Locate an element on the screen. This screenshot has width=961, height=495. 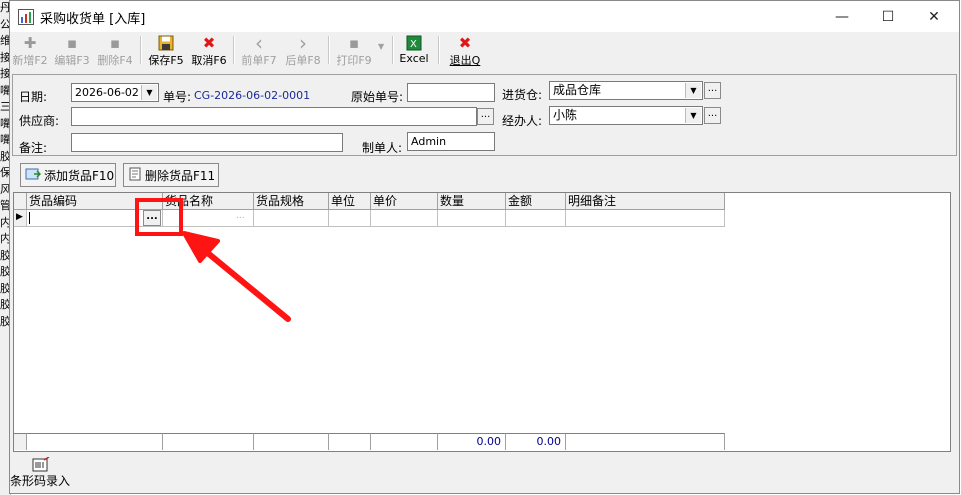
warehouse-select: 成品仓库 ▼ is located at coordinates (626, 90).